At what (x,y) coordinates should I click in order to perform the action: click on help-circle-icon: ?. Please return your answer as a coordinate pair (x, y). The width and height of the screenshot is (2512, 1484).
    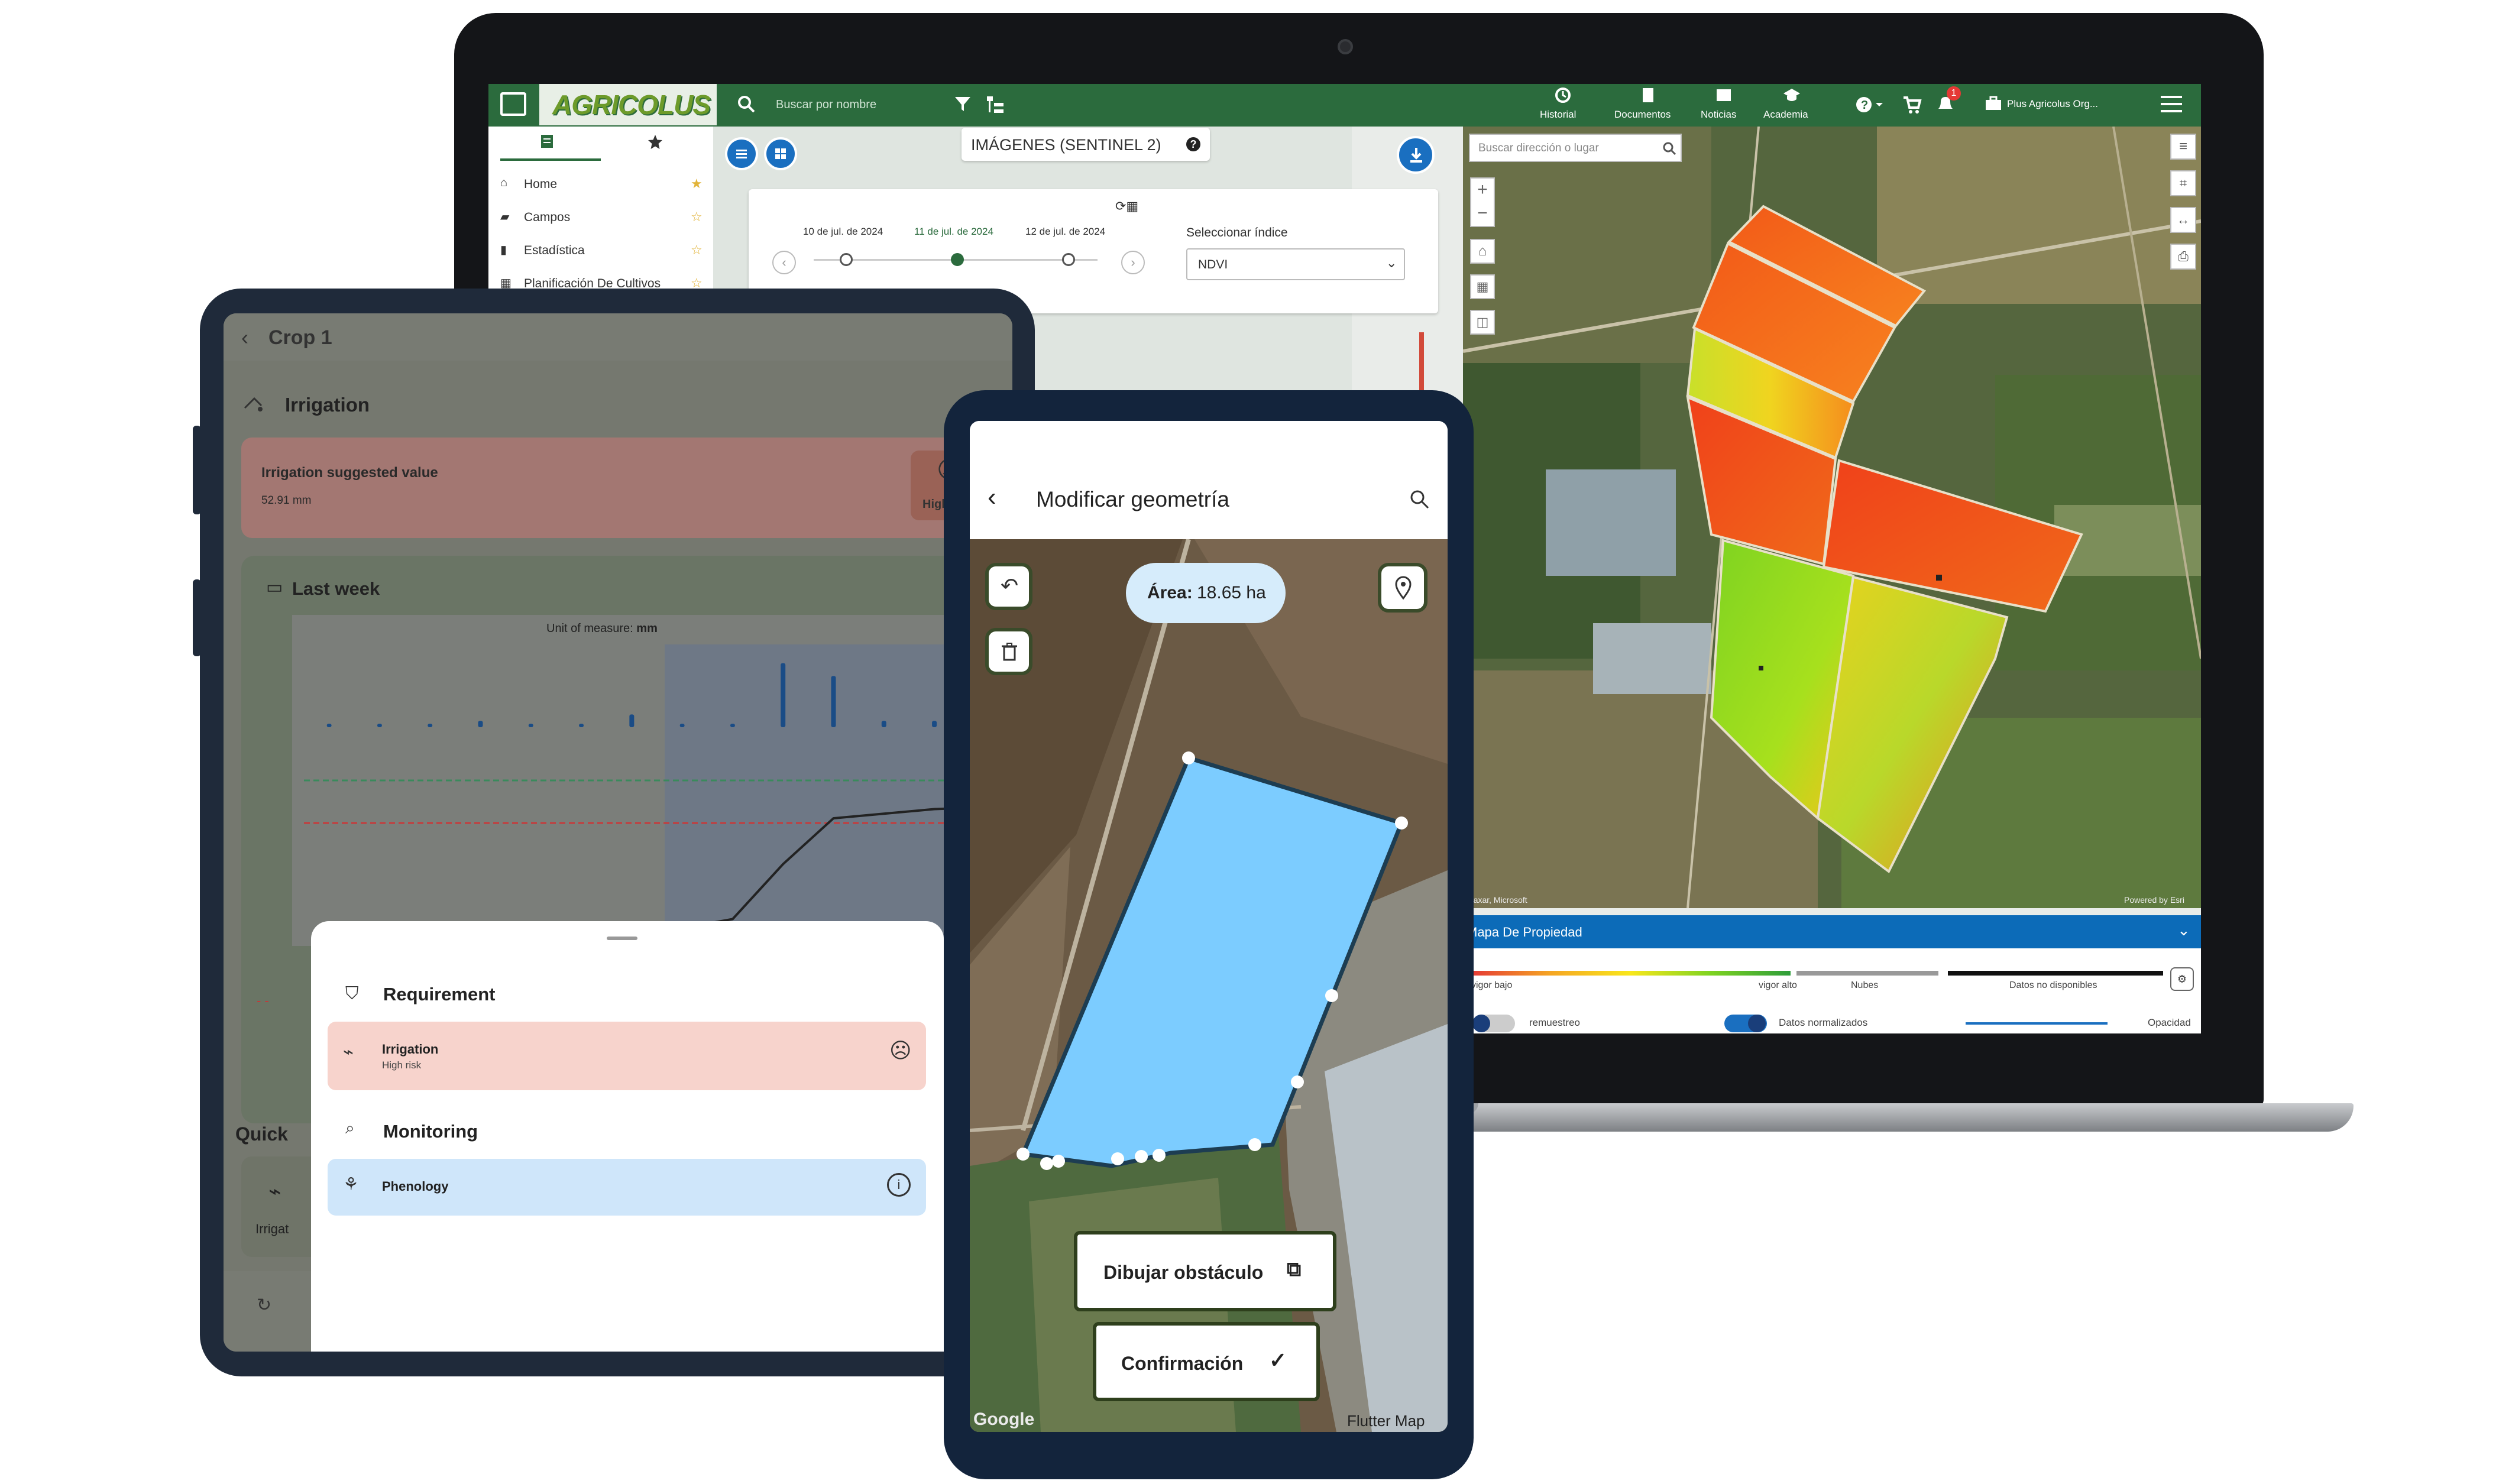
    Looking at the image, I should click on (1193, 144).